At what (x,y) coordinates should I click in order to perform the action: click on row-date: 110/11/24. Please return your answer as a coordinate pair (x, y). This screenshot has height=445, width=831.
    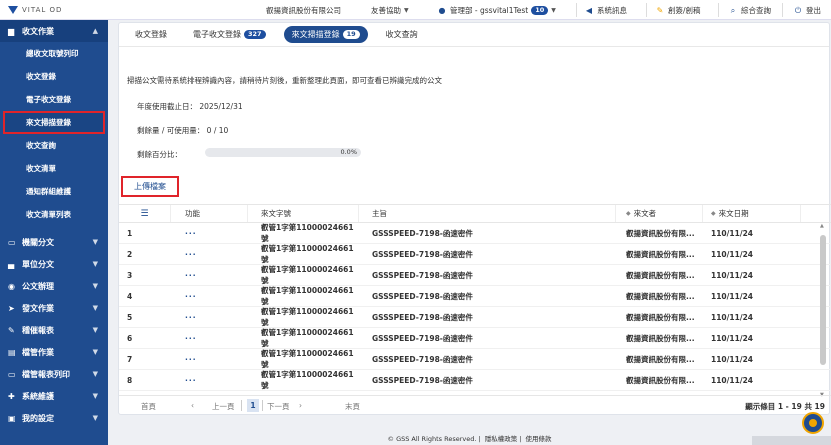
    Looking at the image, I should click on (732, 317).